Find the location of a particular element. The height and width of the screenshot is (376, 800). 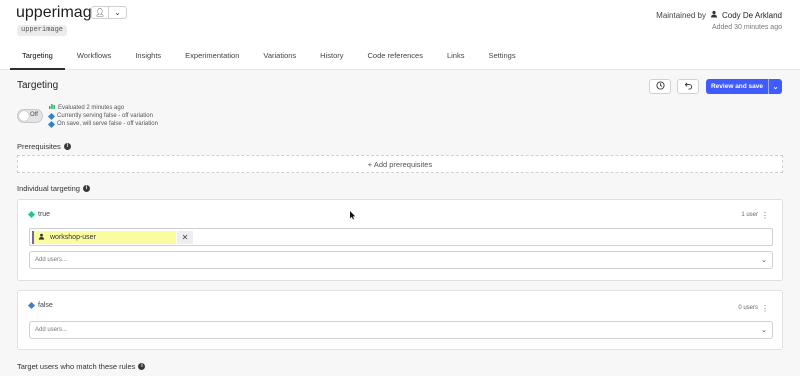

toggle-state: Off is located at coordinates (34, 114).